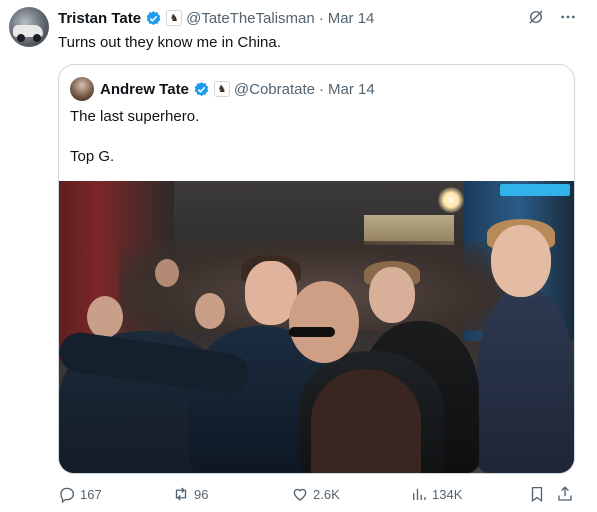 This screenshot has width=597, height=512. What do you see at coordinates (552, 19) in the screenshot?
I see `tweet-top-actions` at bounding box center [552, 19].